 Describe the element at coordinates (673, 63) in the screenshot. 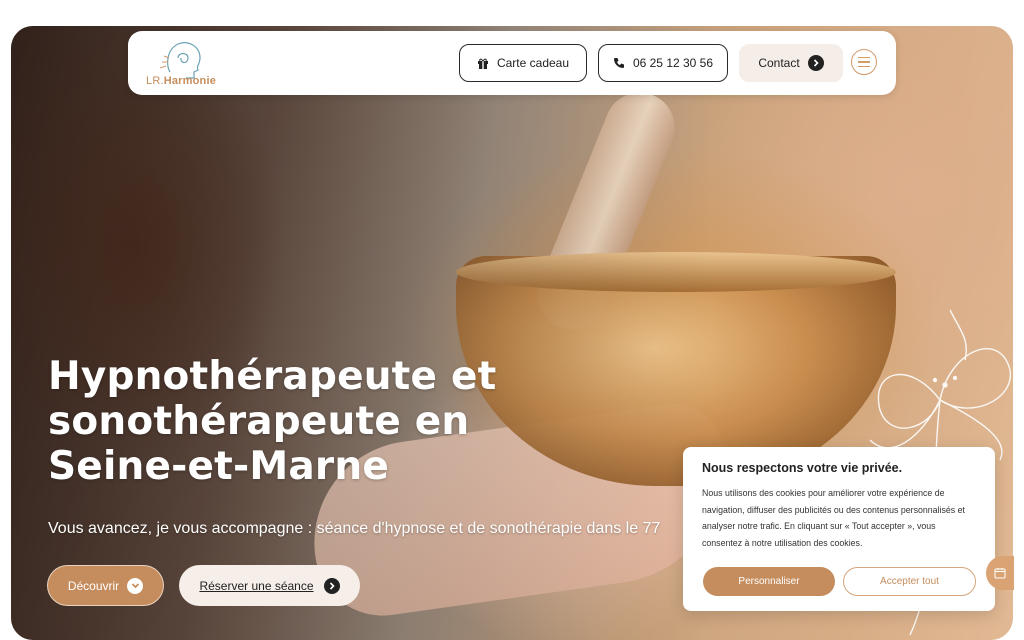

I see `phone-label: 06 25 12 30 56` at that location.